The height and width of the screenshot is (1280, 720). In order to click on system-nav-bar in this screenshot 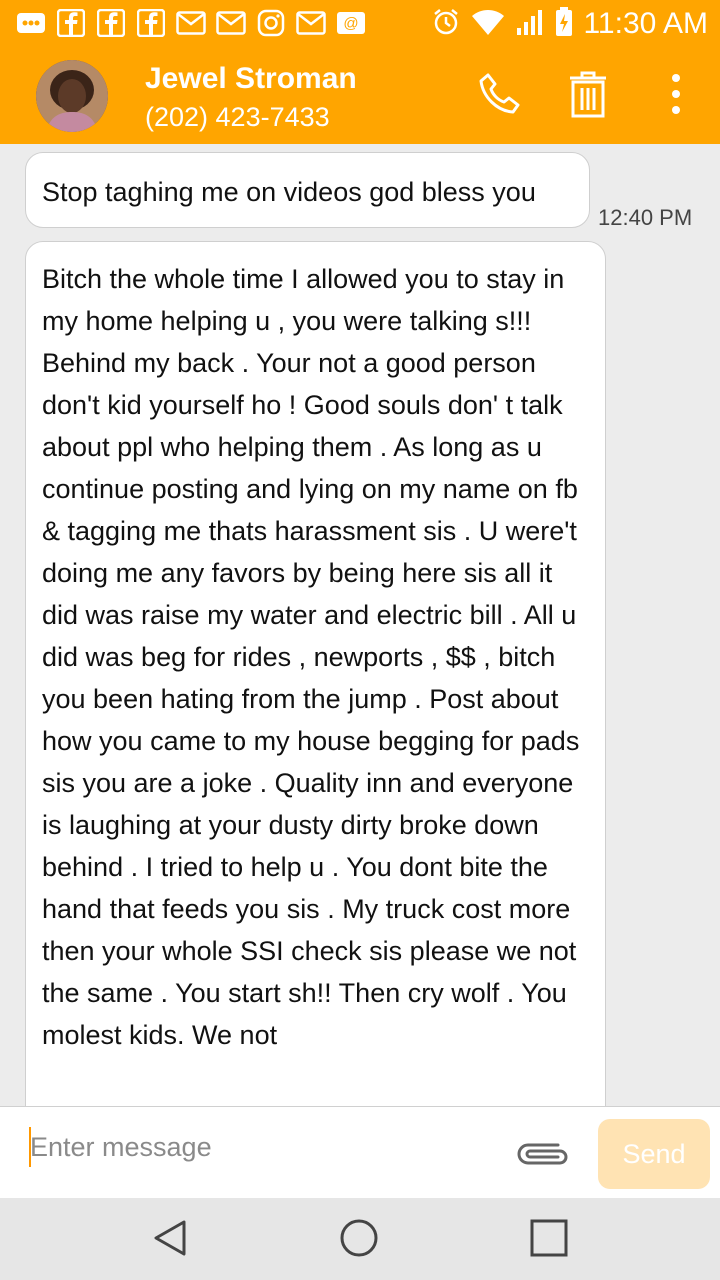, I will do `click(360, 1239)`.